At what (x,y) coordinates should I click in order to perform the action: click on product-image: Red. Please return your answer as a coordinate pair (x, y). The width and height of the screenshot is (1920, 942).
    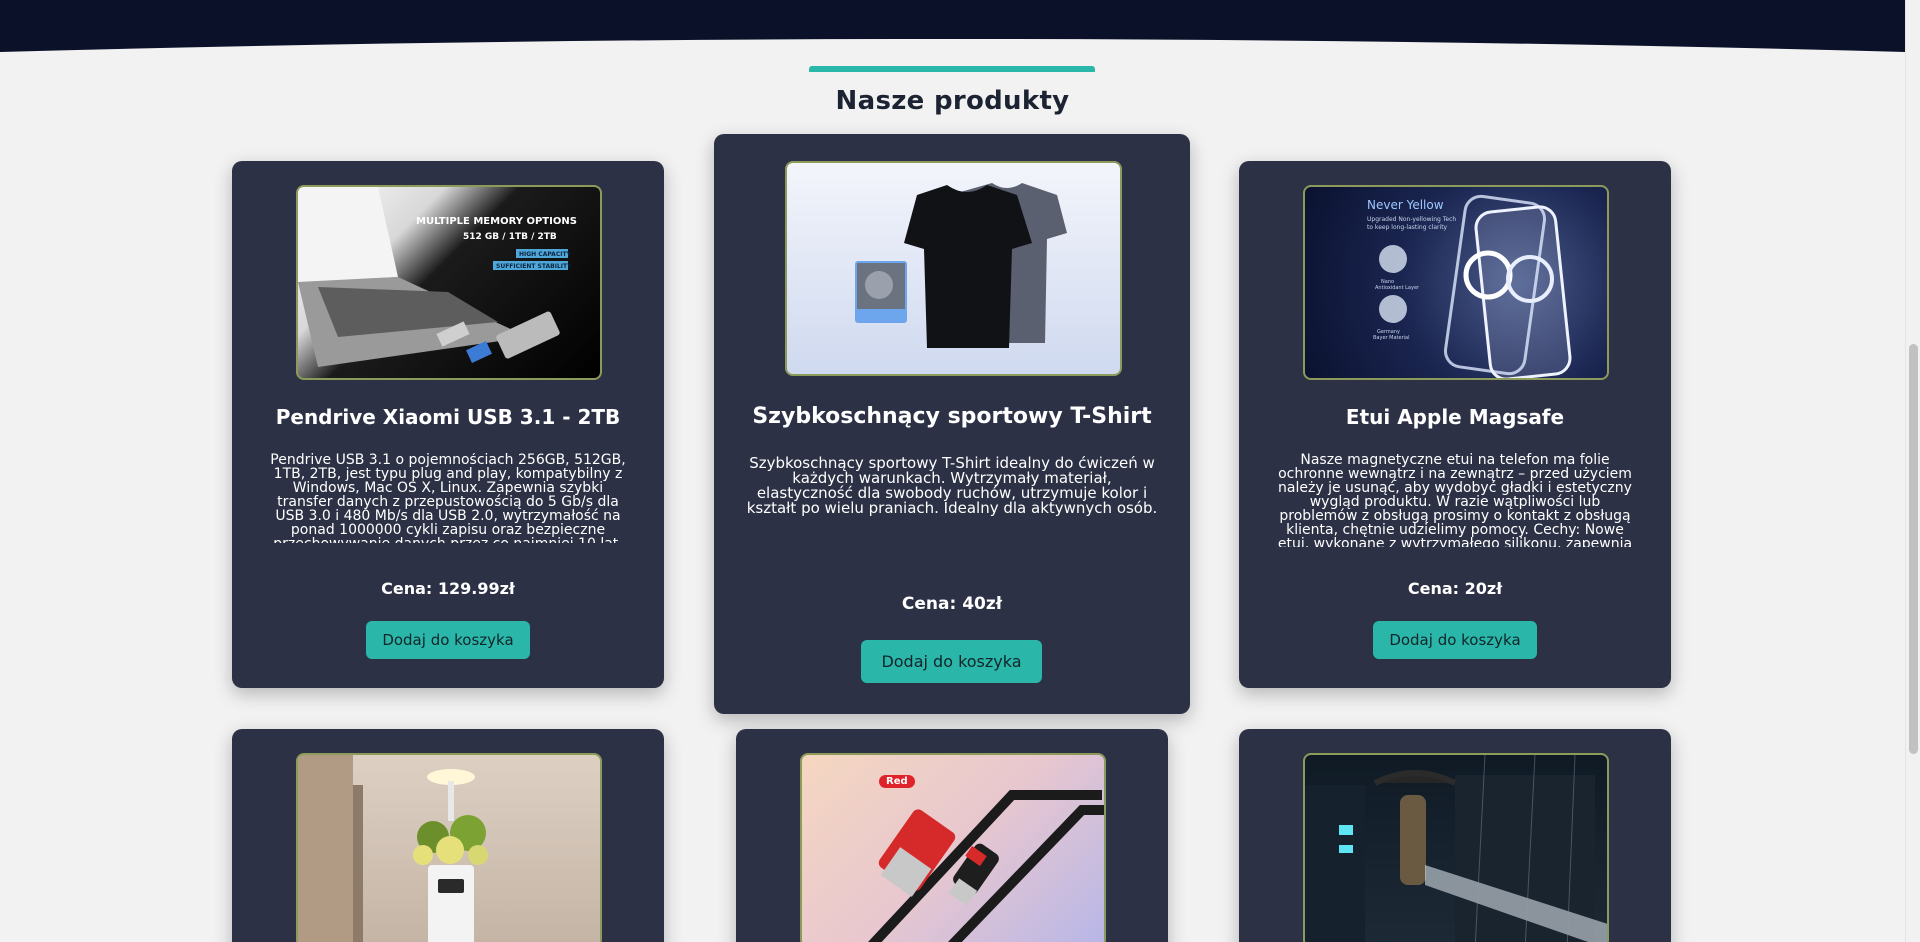
    Looking at the image, I should click on (953, 847).